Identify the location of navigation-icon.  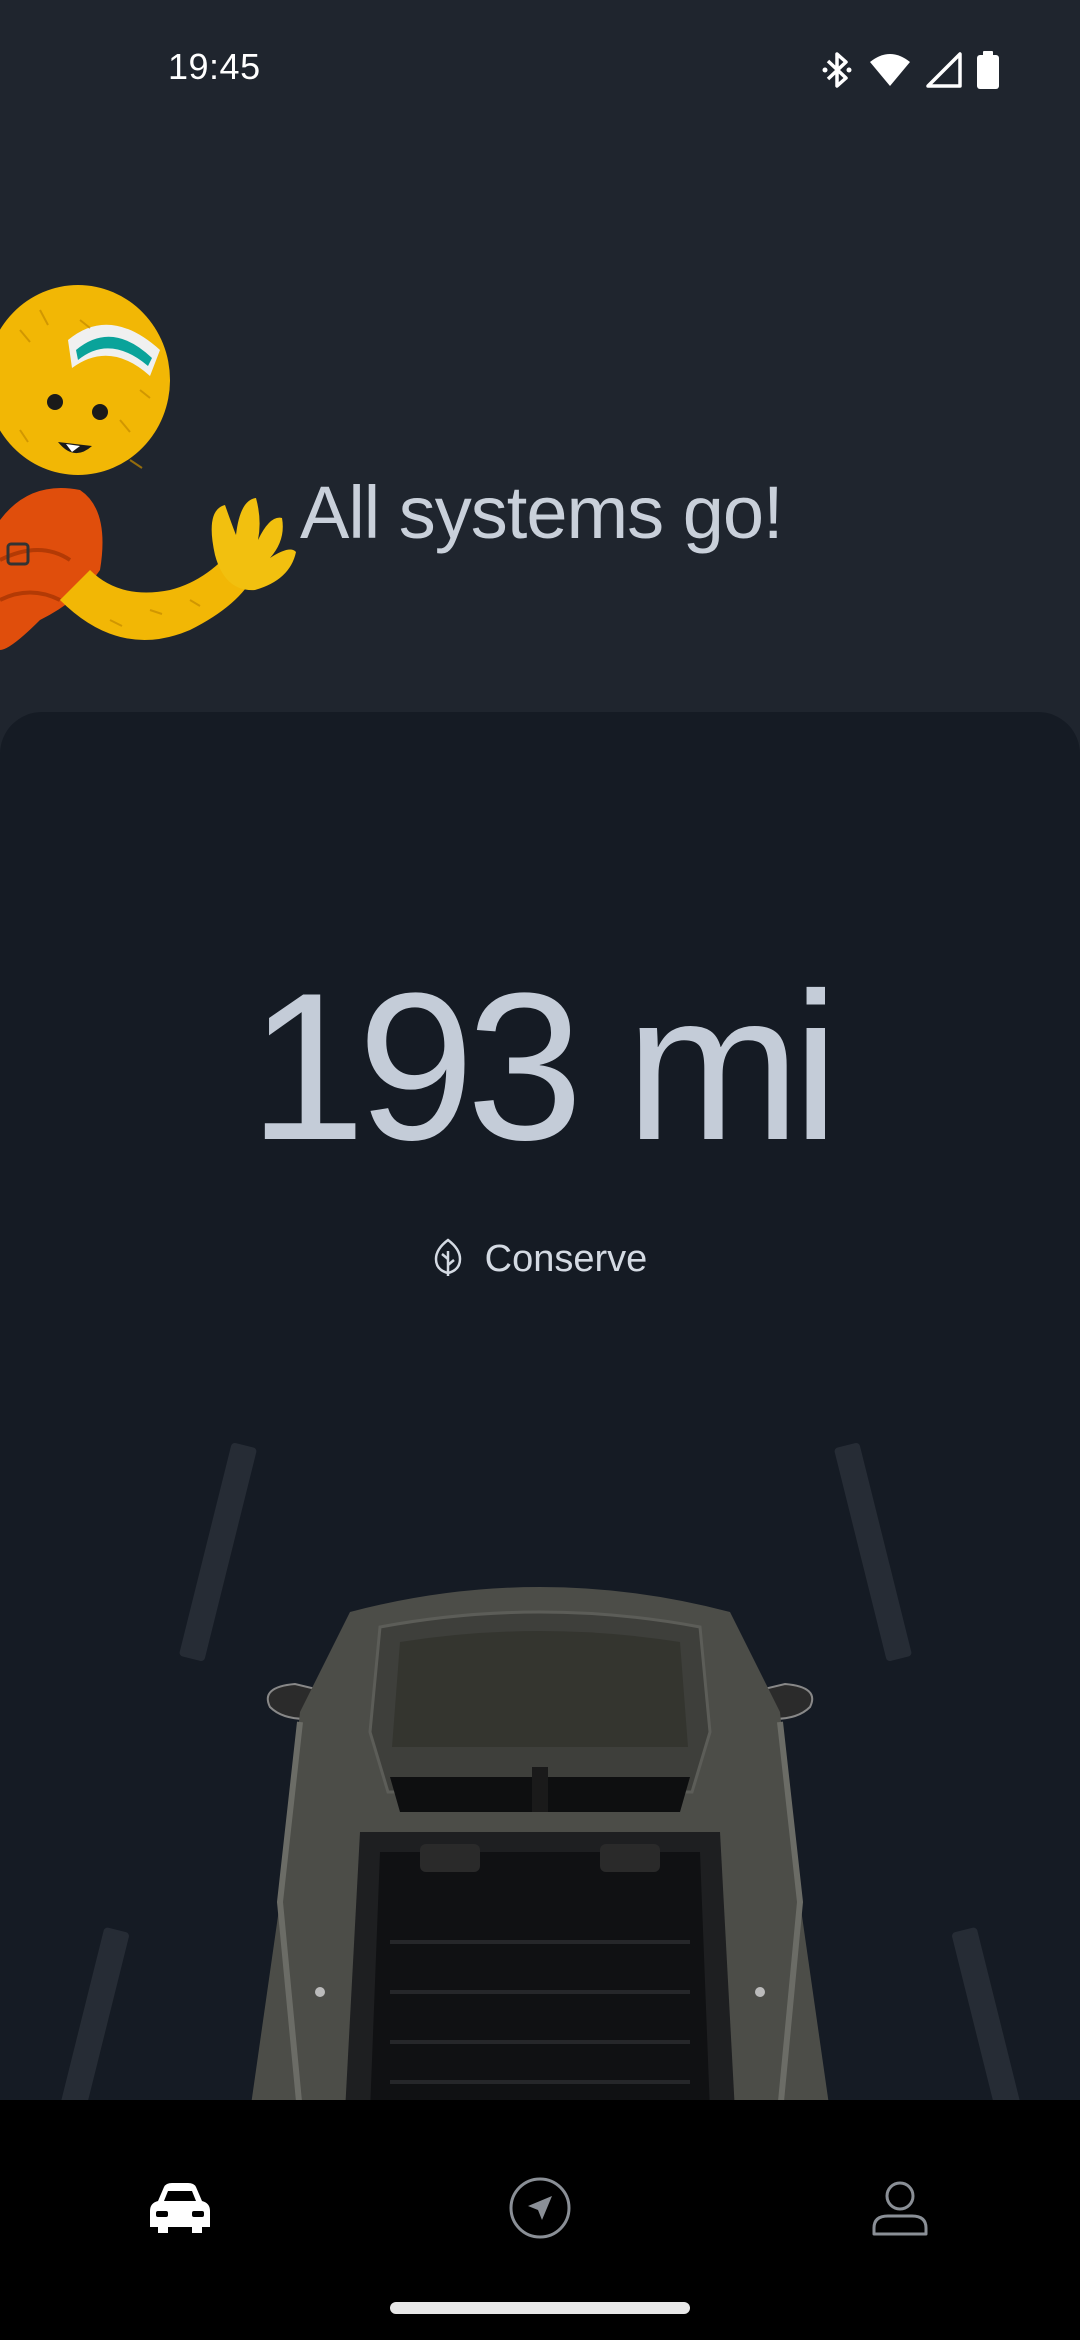
(540, 2210).